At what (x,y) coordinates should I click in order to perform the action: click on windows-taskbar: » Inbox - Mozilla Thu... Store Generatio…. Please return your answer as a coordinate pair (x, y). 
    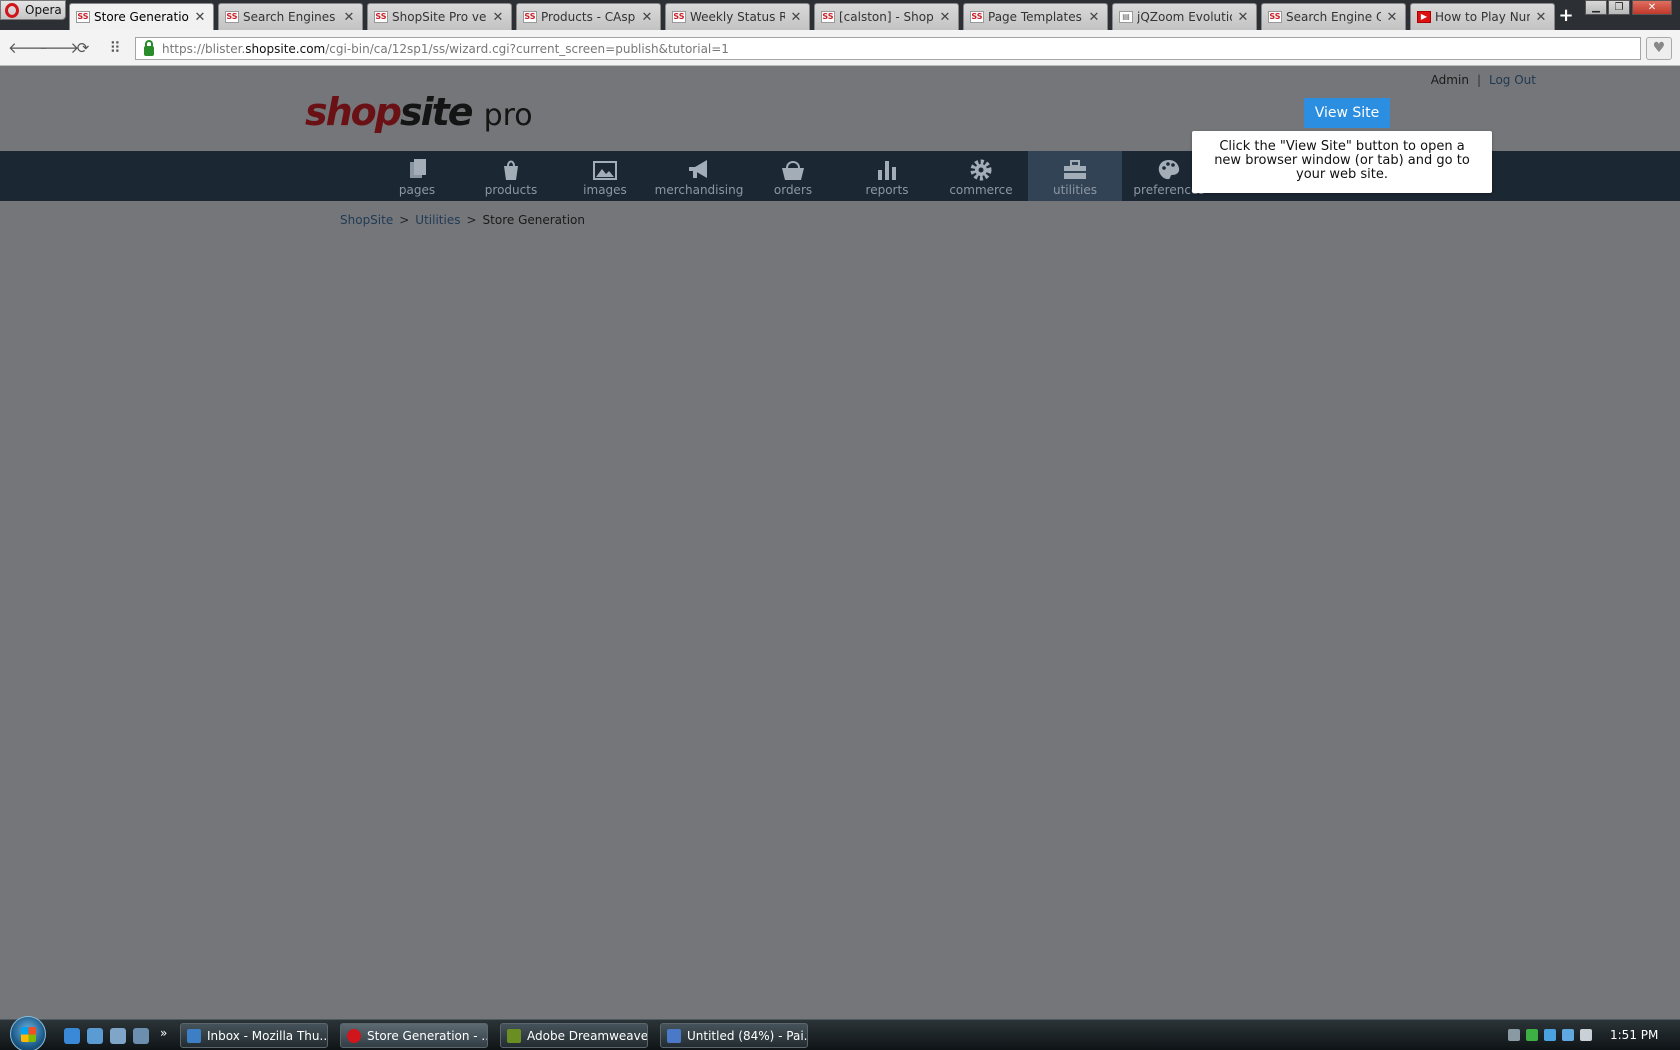
    Looking at the image, I should click on (840, 1033).